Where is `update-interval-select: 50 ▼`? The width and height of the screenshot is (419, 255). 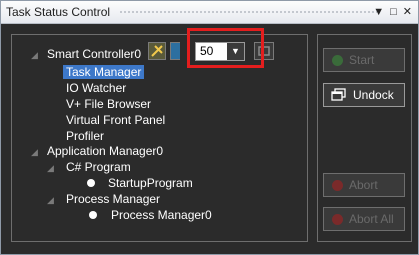 update-interval-select: 50 ▼ is located at coordinates (220, 51).